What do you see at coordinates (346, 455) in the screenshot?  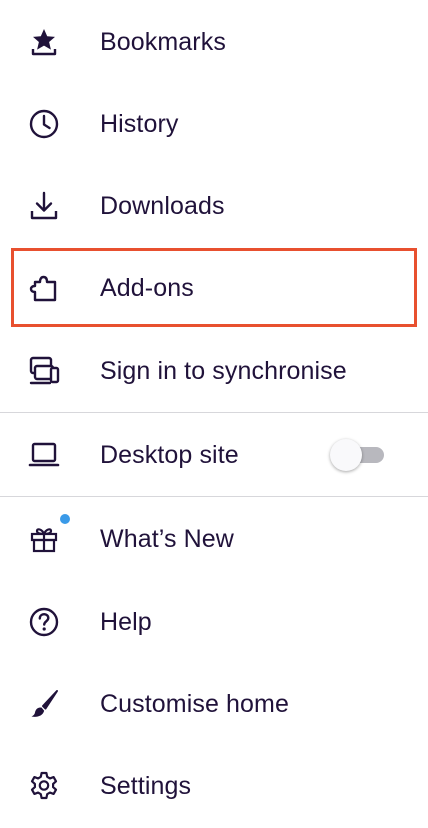 I see `toggle-thumb` at bounding box center [346, 455].